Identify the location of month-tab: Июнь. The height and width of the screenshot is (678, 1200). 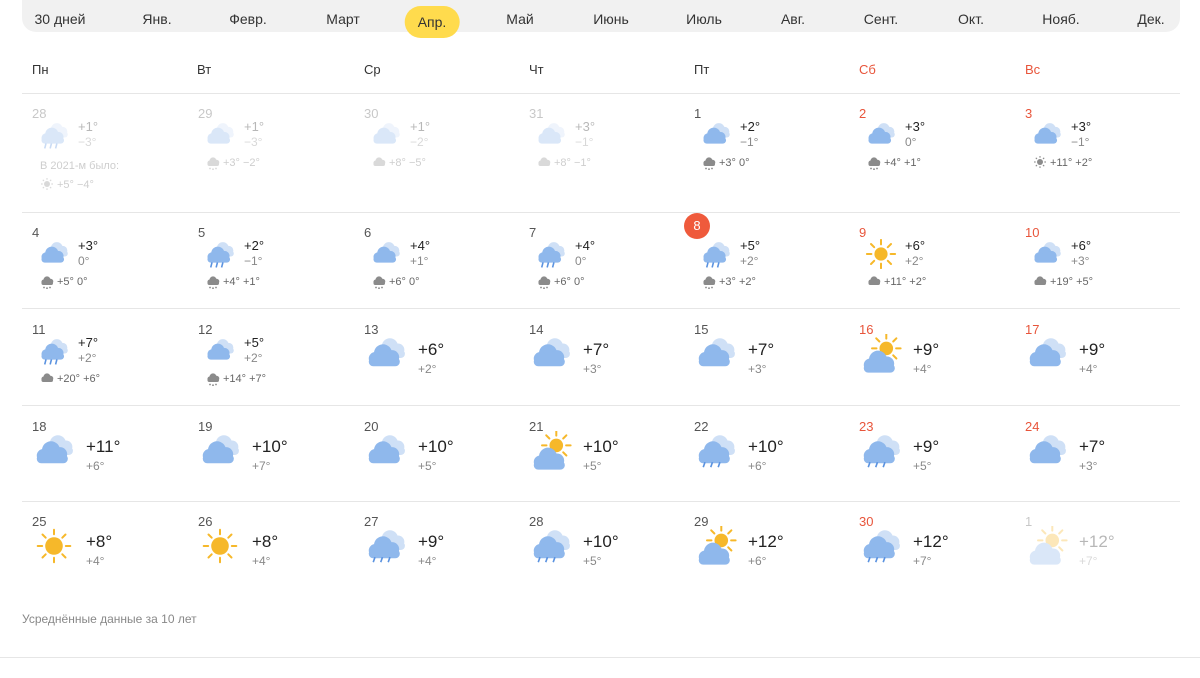
(611, 19).